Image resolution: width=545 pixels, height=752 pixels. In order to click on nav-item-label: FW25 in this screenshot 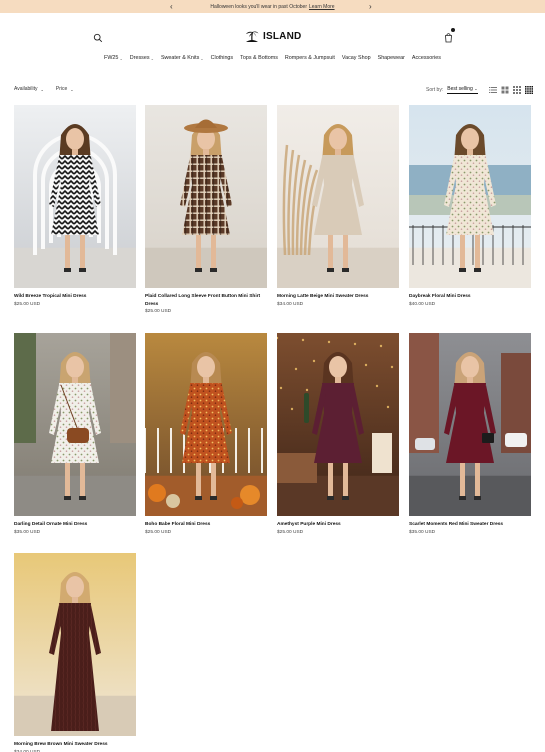, I will do `click(111, 58)`.